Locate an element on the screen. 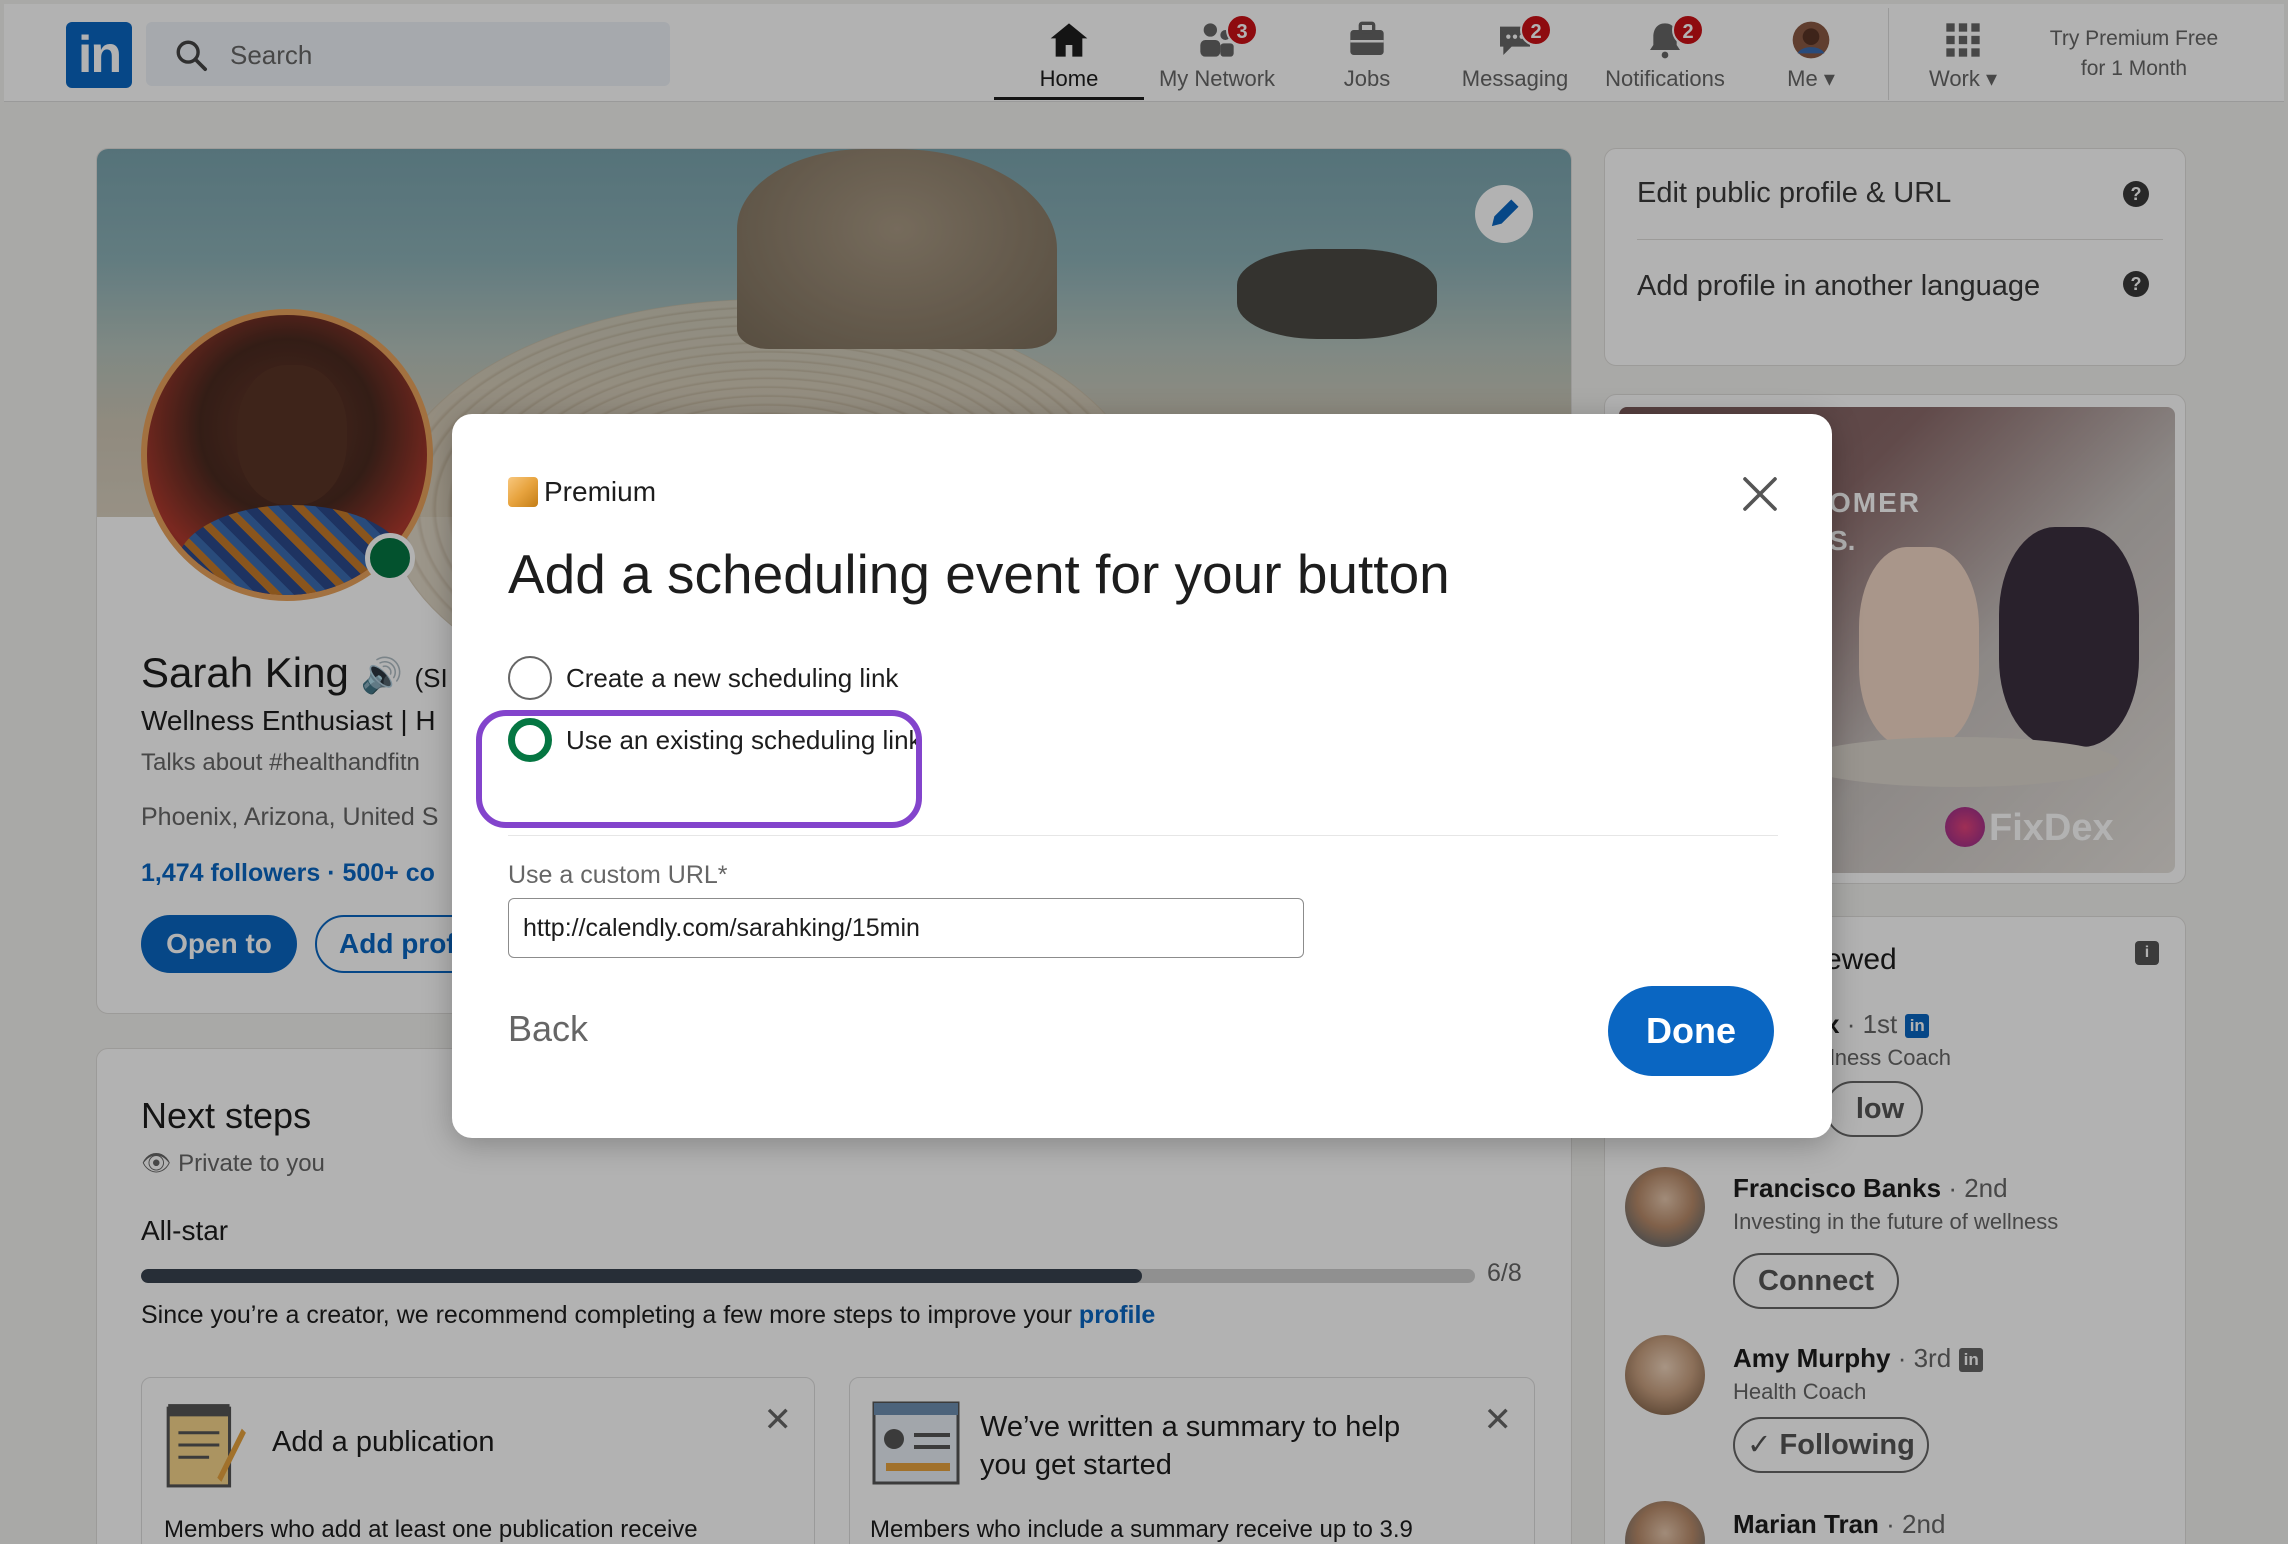 This screenshot has height=1544, width=2288. premium-label: Premium is located at coordinates (600, 491).